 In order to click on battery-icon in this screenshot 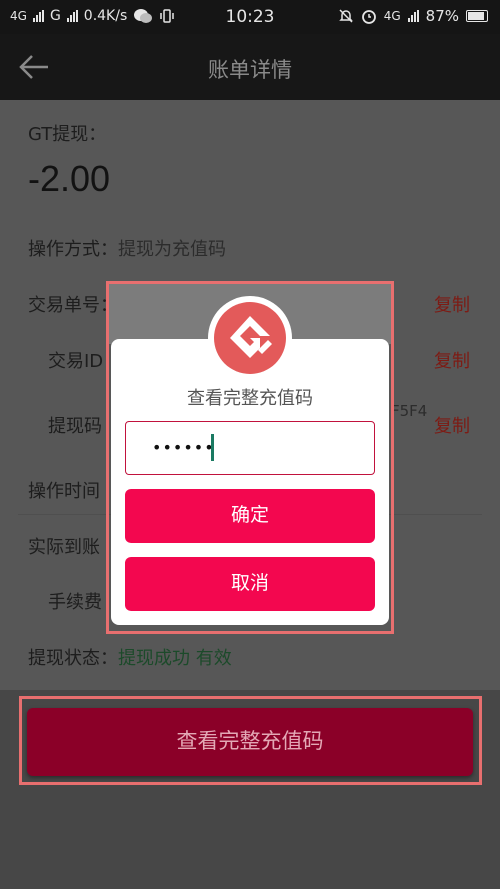, I will do `click(477, 16)`.